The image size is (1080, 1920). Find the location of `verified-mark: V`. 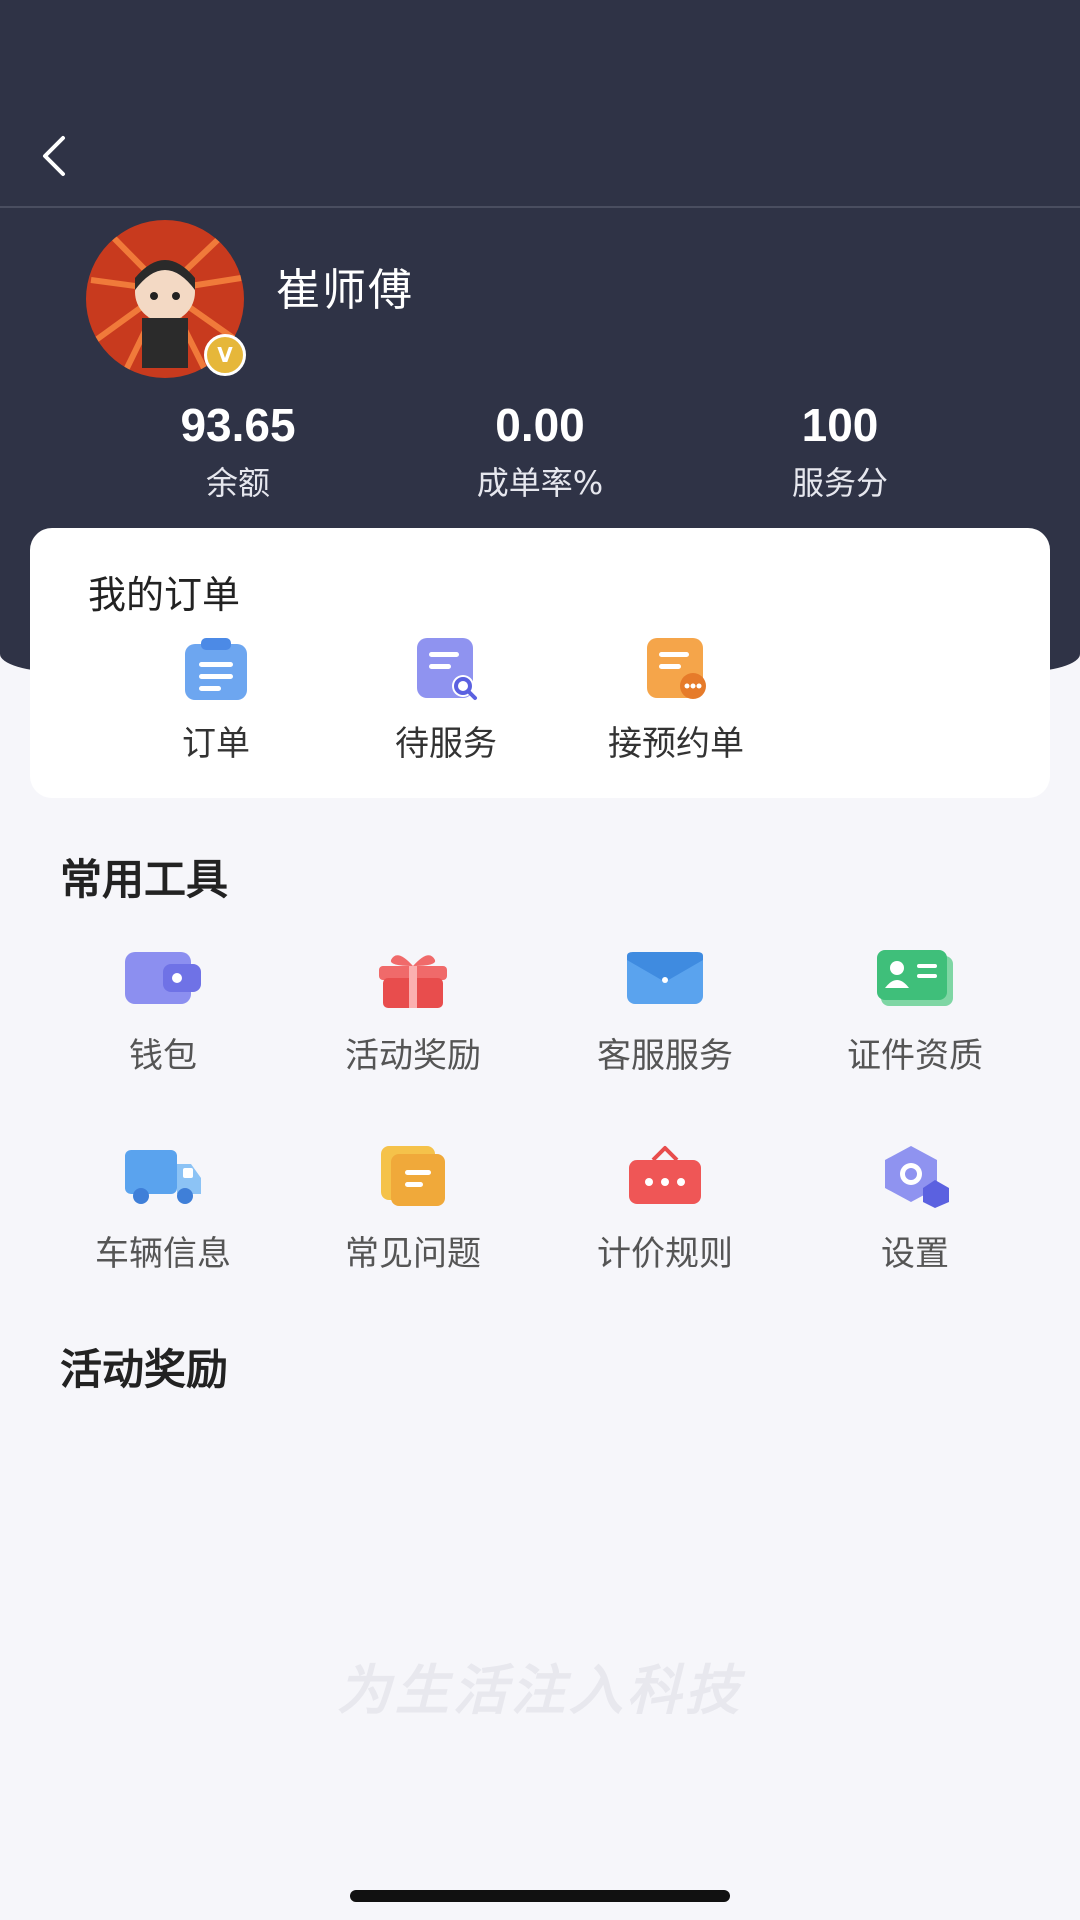

verified-mark: V is located at coordinates (225, 355).